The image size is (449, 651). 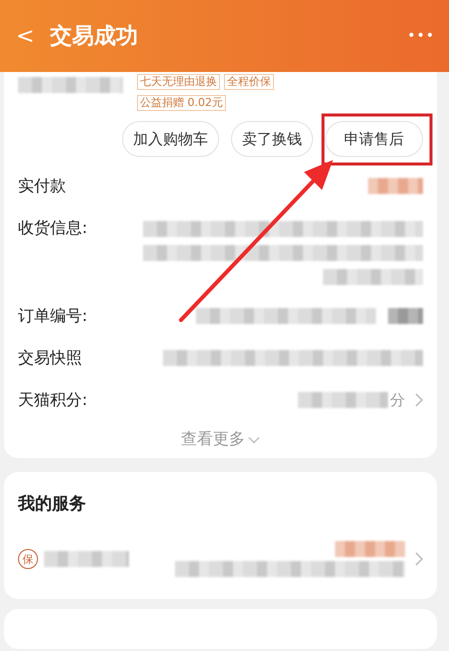 I want to click on row-label: 天猫积分:, so click(x=53, y=400).